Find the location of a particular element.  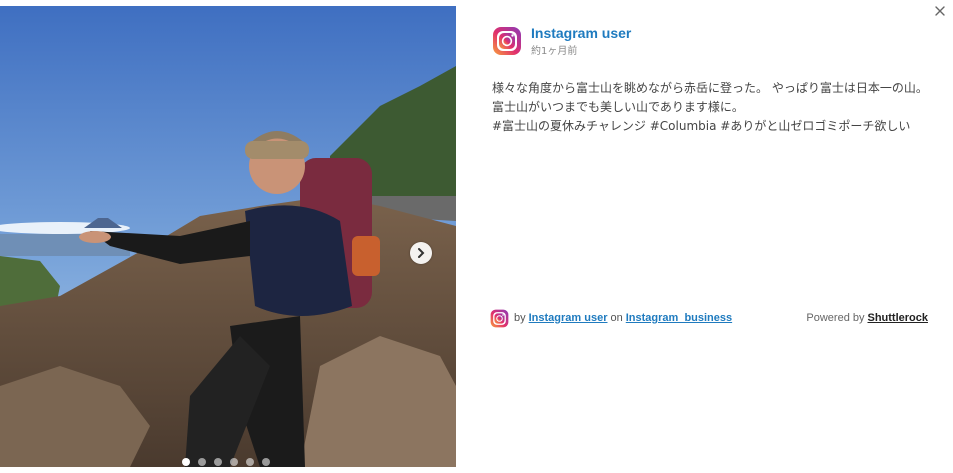

attribution: by Instagram user on Instagram_business is located at coordinates (623, 318).